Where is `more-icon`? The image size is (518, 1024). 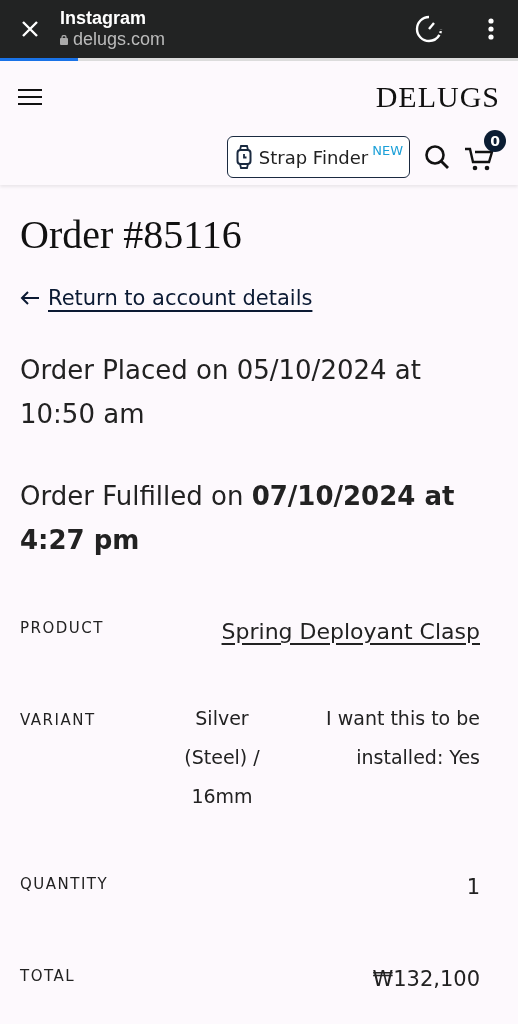 more-icon is located at coordinates (491, 29).